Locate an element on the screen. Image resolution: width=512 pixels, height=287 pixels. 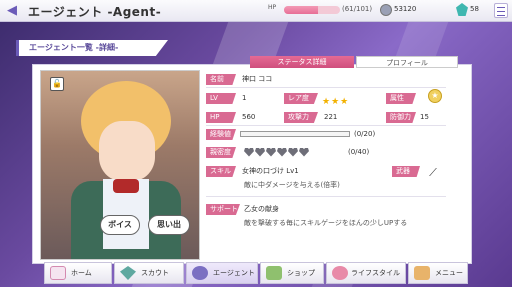
nav-menu-label: メニュー is located at coordinates (449, 273).